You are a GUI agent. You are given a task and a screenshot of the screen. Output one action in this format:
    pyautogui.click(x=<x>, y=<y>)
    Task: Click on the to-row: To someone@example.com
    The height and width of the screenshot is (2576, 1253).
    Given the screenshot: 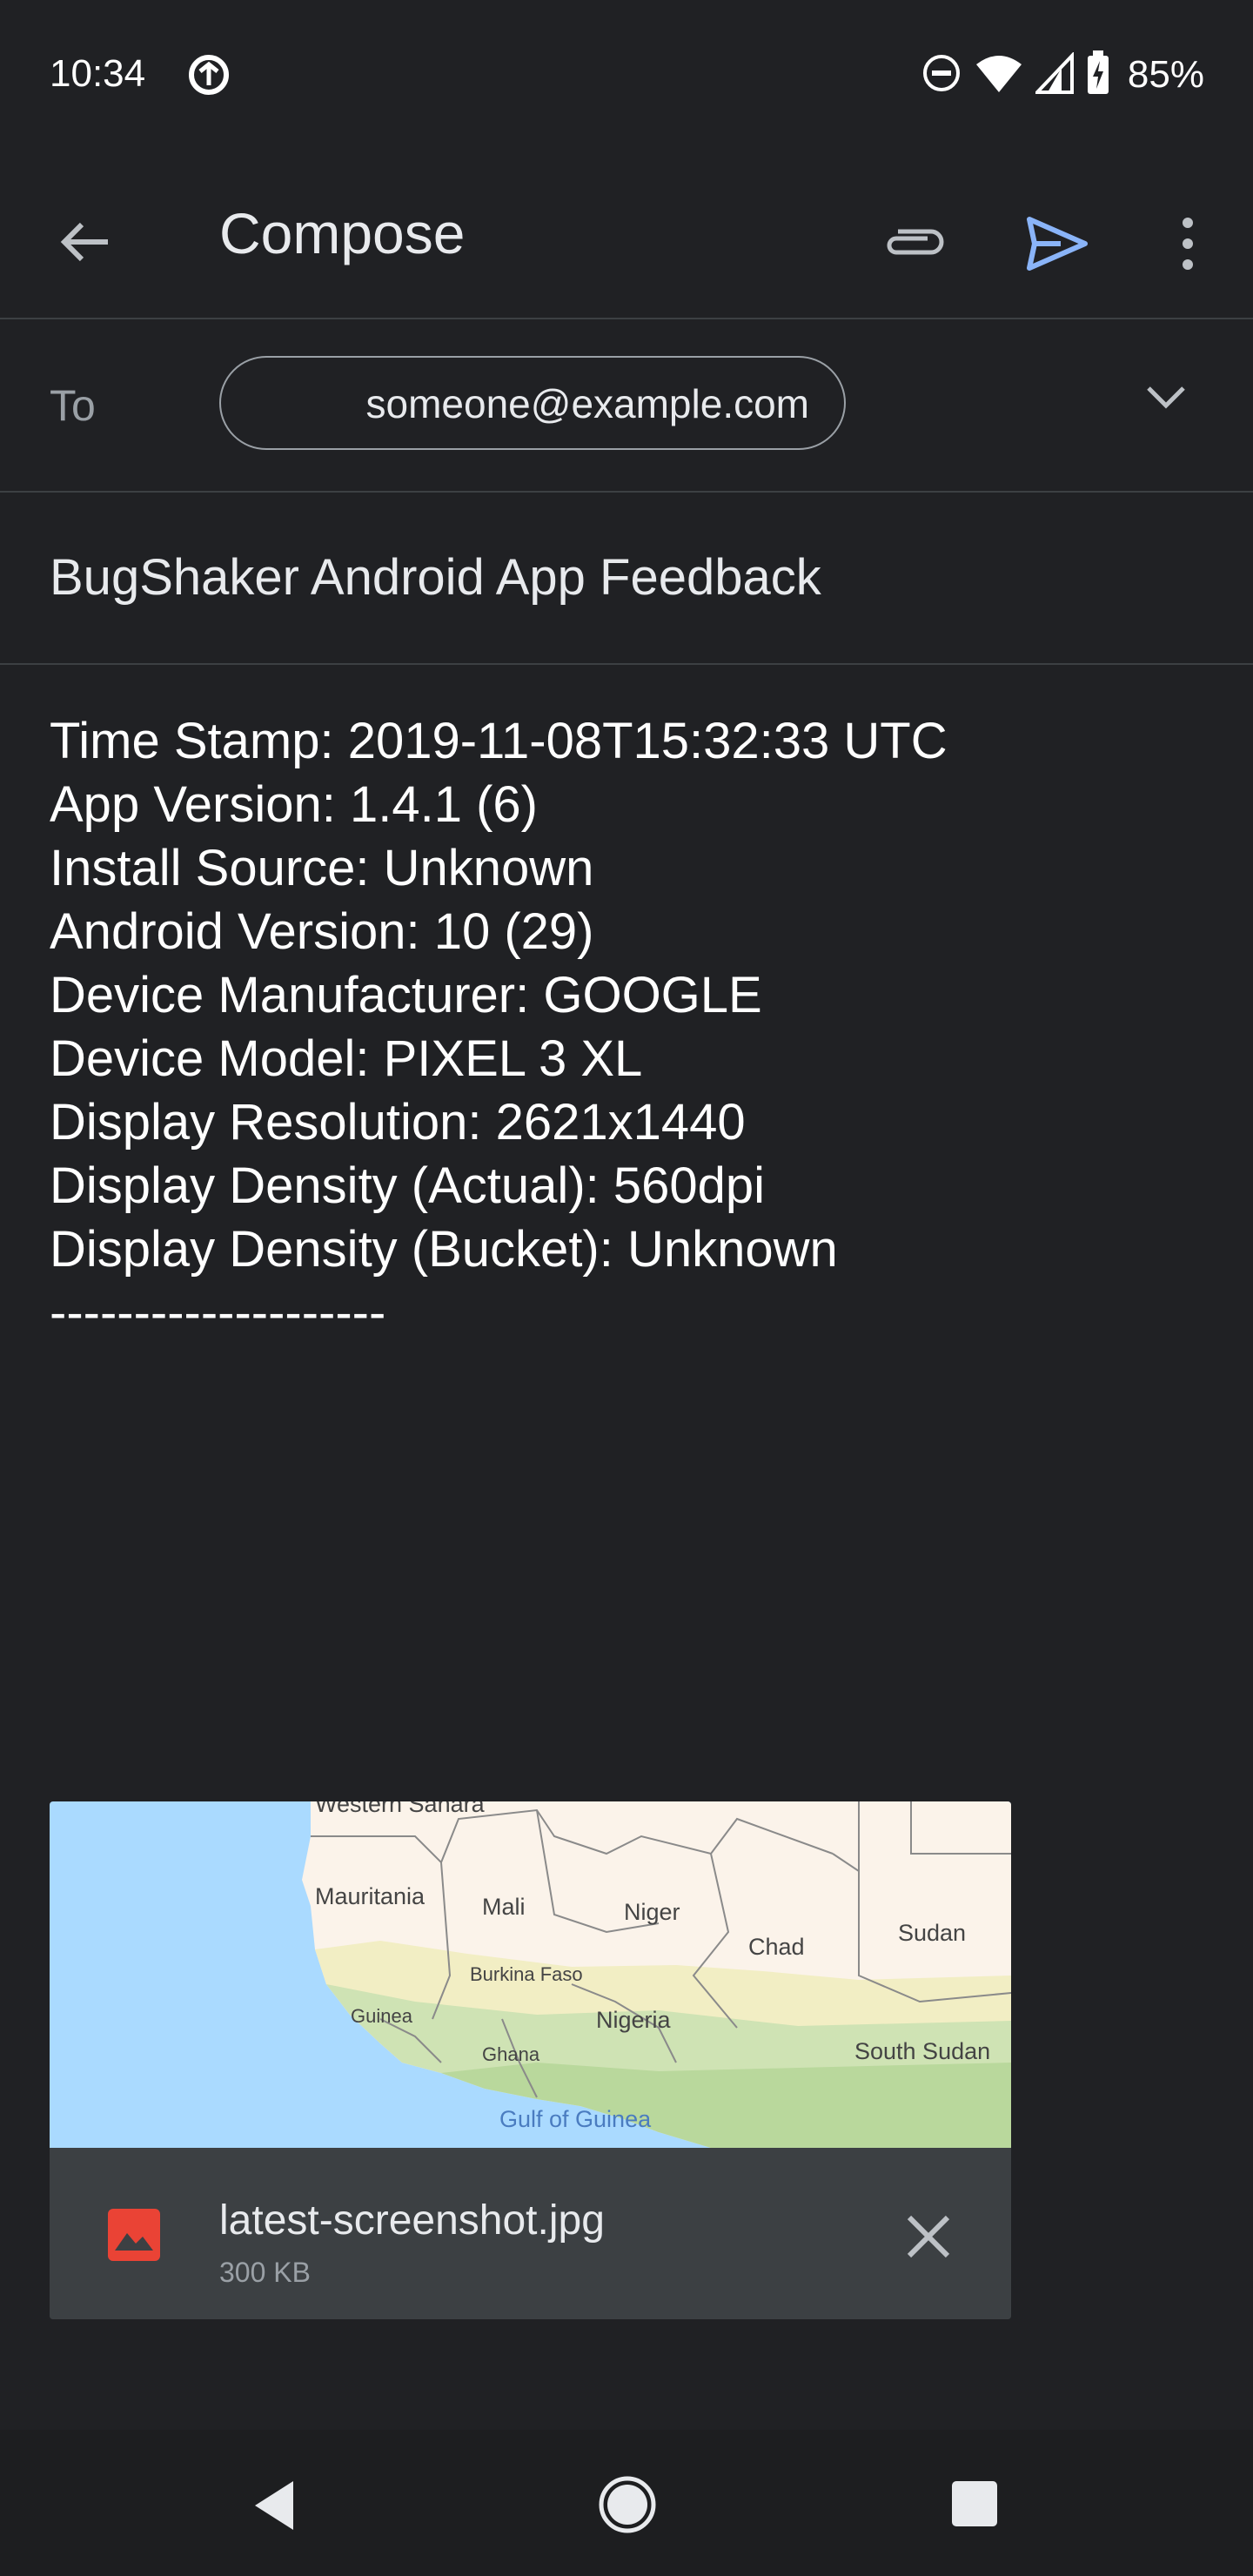 What is the action you would take?
    pyautogui.click(x=626, y=406)
    